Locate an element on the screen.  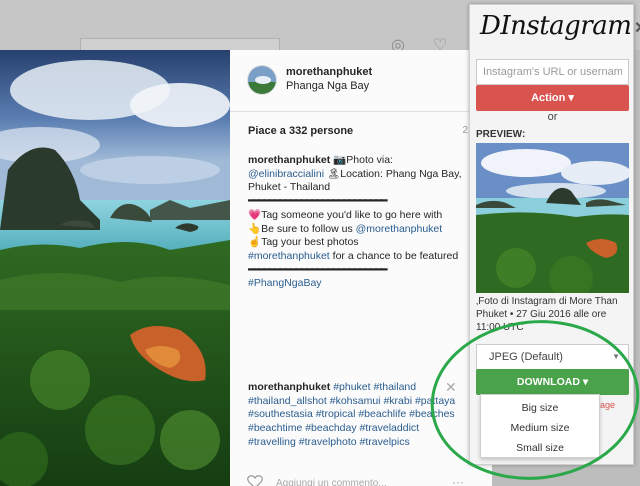
like-heart-icon is located at coordinates (255, 480).